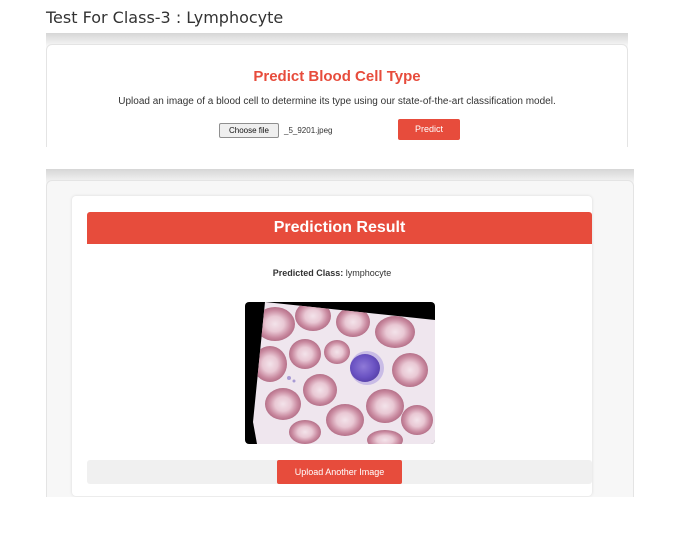 The width and height of the screenshot is (674, 534). What do you see at coordinates (249, 130) in the screenshot?
I see `choose-file-button: Choose file` at bounding box center [249, 130].